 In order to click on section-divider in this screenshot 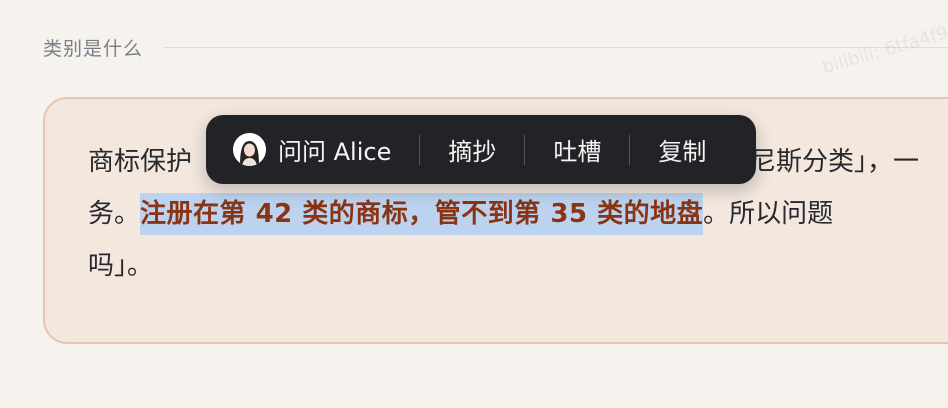, I will do `click(555, 47)`.